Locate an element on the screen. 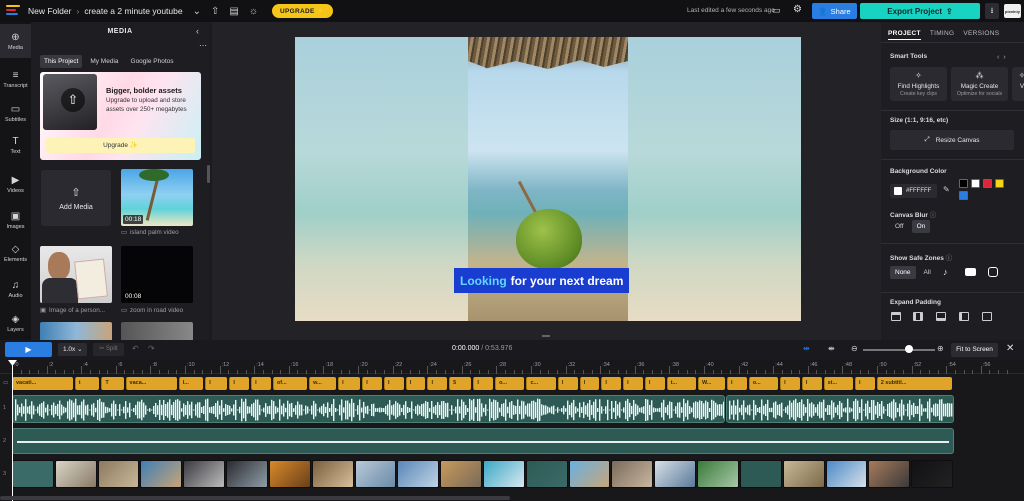 The width and height of the screenshot is (1024, 501). rail-item-audio: ♫ Audio is located at coordinates (15, 289).